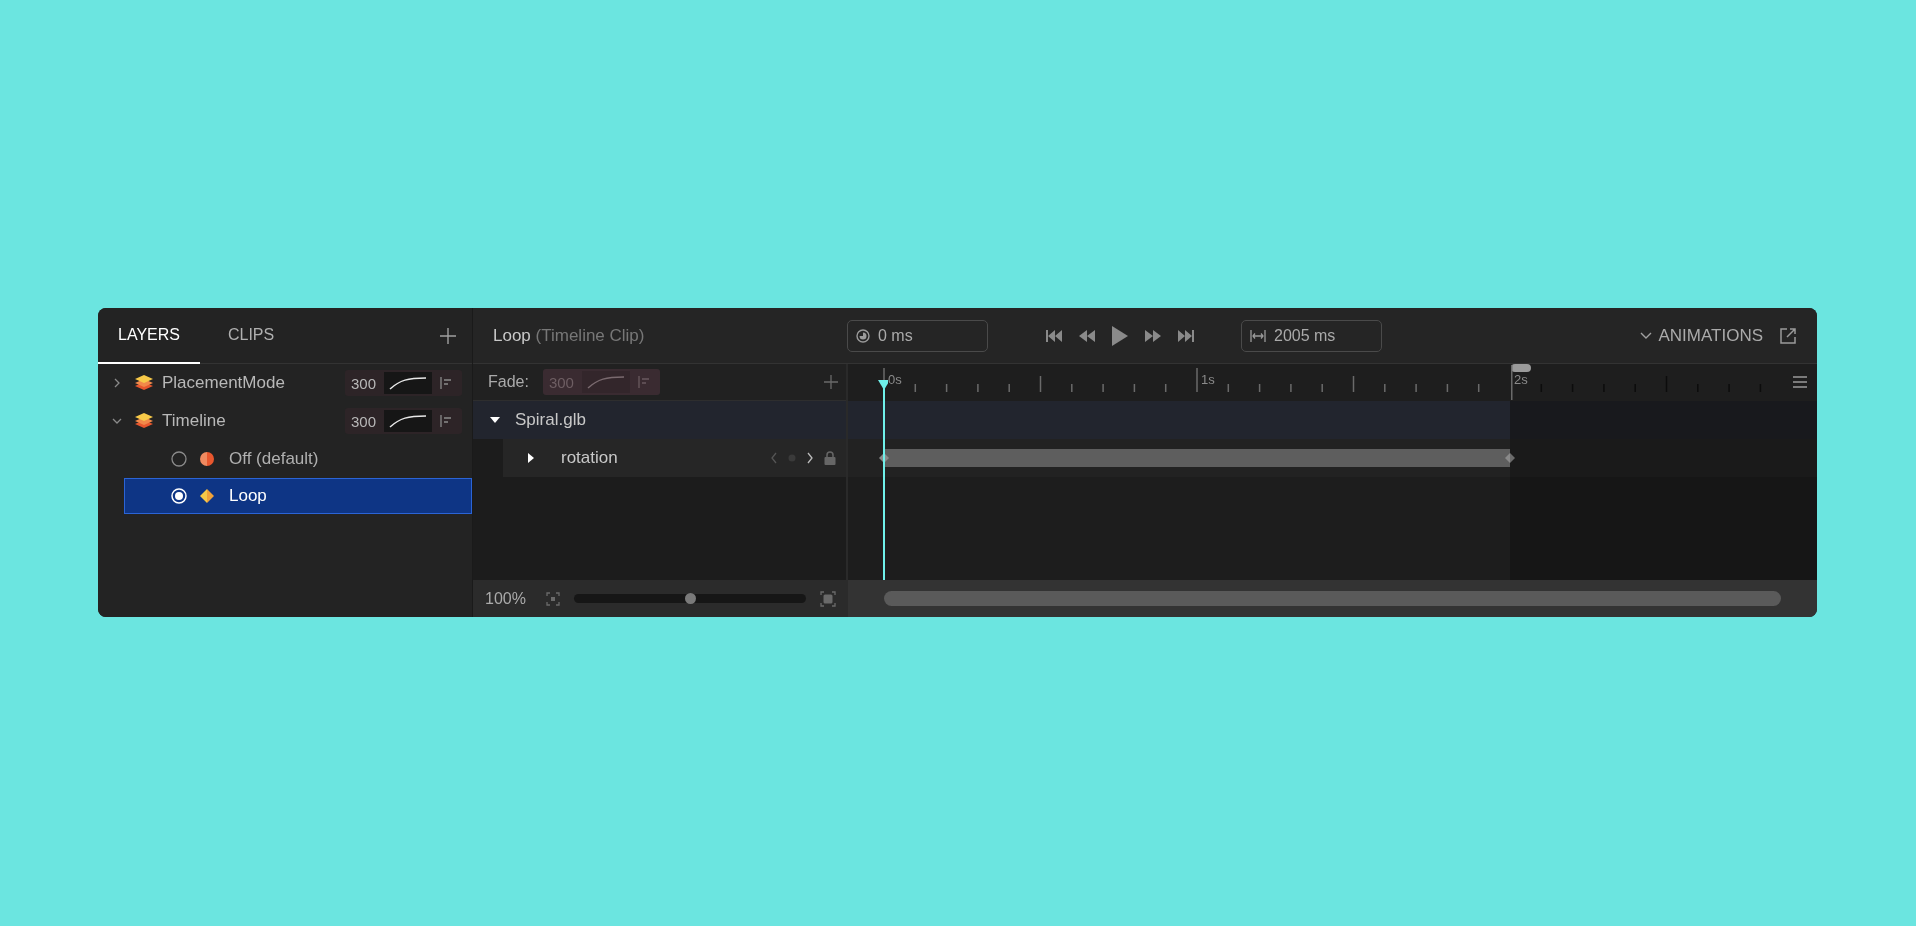 This screenshot has width=1916, height=926. What do you see at coordinates (1208, 380) in the screenshot?
I see `time-label: 1s` at bounding box center [1208, 380].